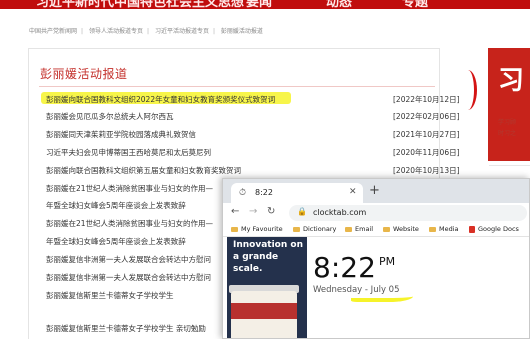 Image resolution: width=530 pixels, height=339 pixels. What do you see at coordinates (262, 229) in the screenshot?
I see `bookmark-label: My Favourite` at bounding box center [262, 229].